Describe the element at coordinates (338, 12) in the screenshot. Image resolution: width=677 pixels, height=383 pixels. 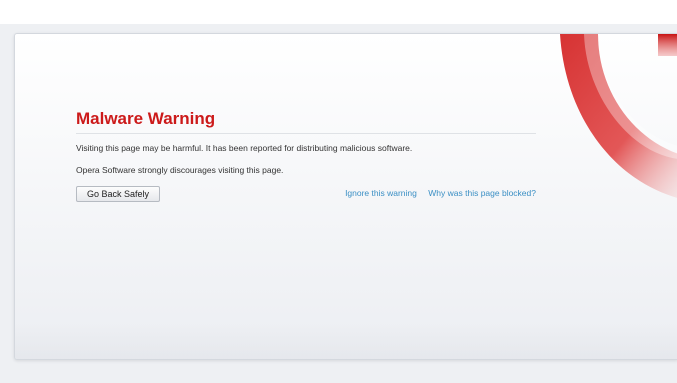
I see `top-strip` at that location.